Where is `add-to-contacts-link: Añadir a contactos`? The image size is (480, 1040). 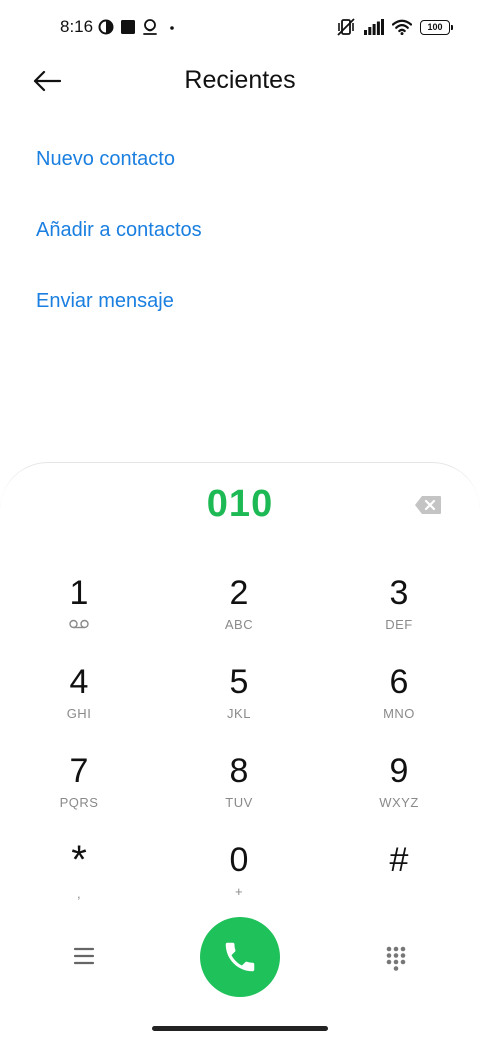 add-to-contacts-link: Añadir a contactos is located at coordinates (119, 246).